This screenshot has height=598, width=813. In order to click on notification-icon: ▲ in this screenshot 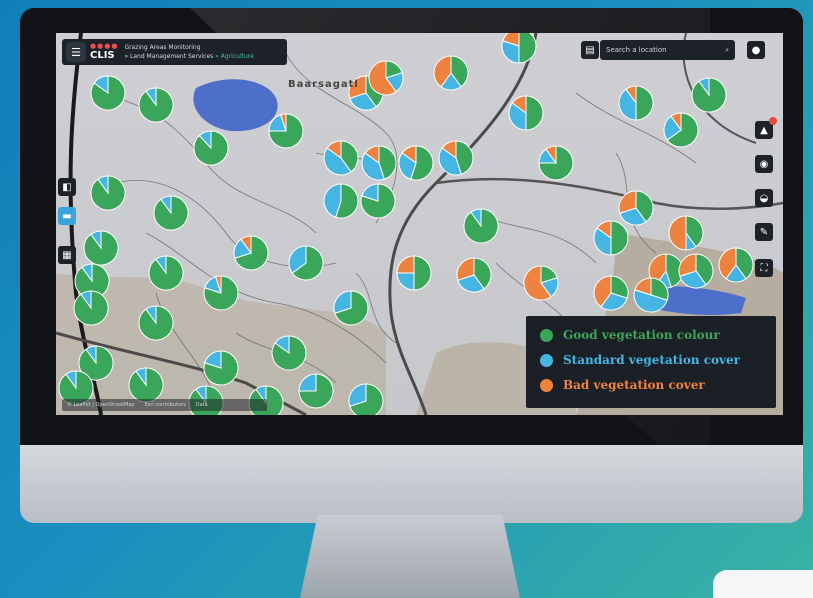, I will do `click(766, 128)`.